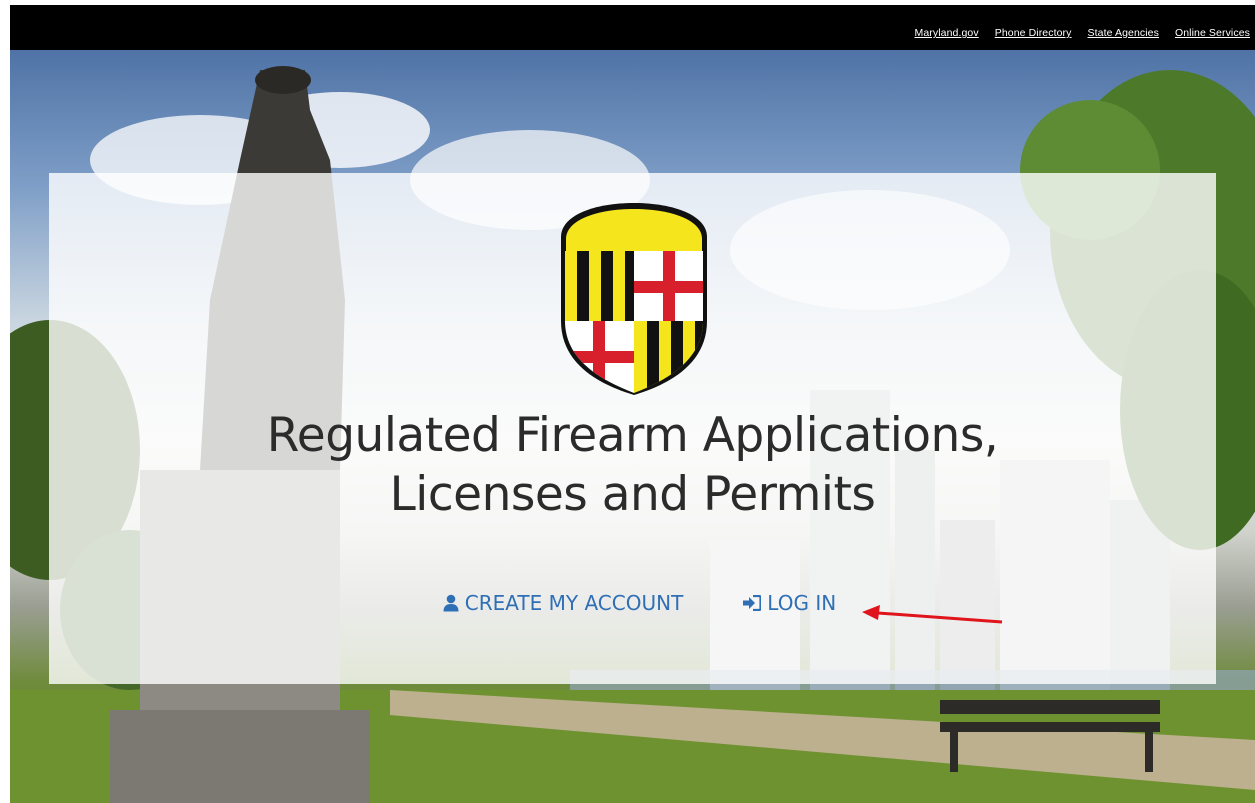  What do you see at coordinates (634, 299) in the screenshot?
I see `maryland-state-police-badge-icon` at bounding box center [634, 299].